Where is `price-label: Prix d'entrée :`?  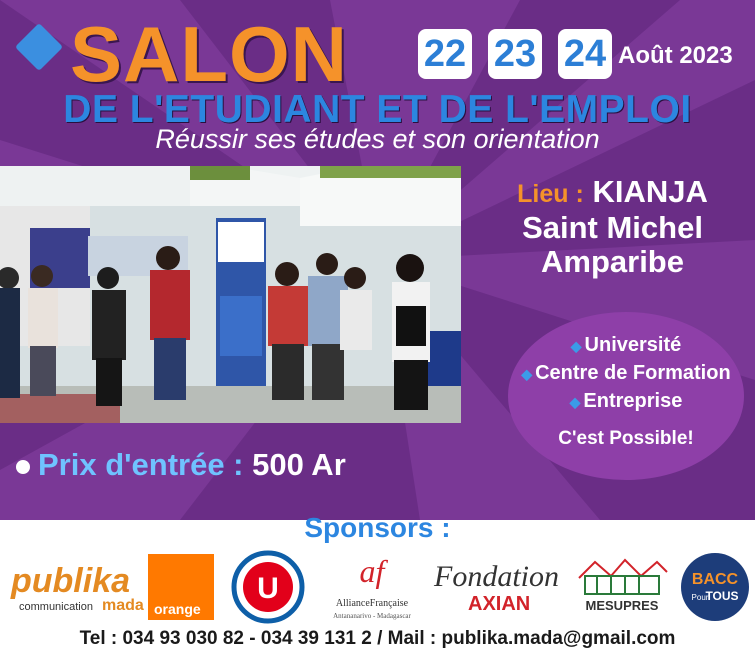
price-label: Prix d'entrée : is located at coordinates (141, 464).